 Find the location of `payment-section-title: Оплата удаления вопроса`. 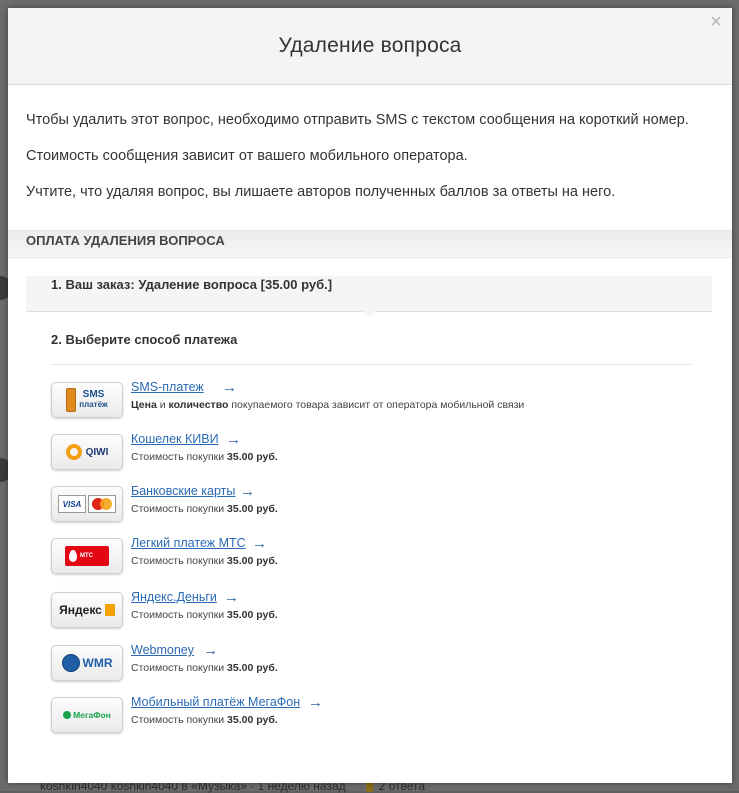

payment-section-title: Оплата удаления вопроса is located at coordinates (370, 244).